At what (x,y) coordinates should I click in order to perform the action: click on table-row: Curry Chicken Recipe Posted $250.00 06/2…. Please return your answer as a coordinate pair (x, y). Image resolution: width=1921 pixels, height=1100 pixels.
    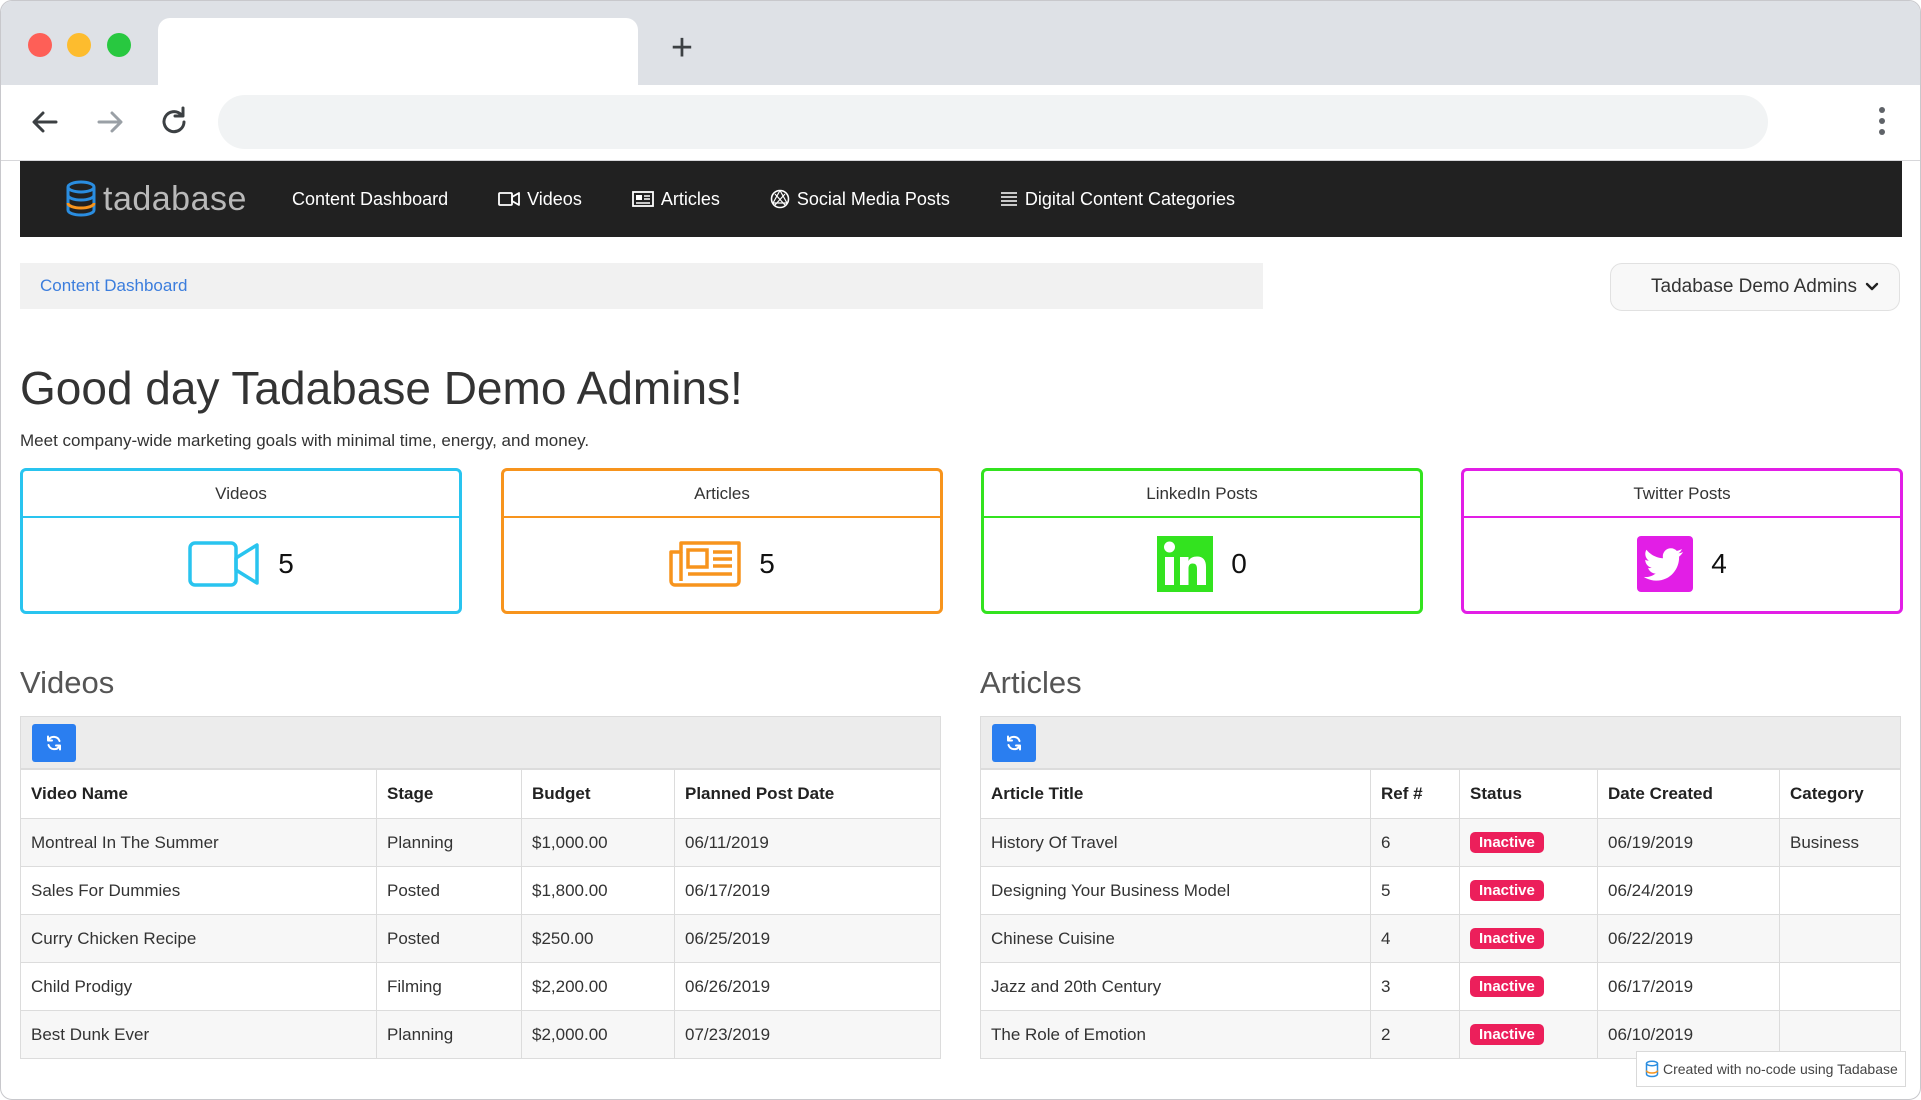
    Looking at the image, I should click on (480, 938).